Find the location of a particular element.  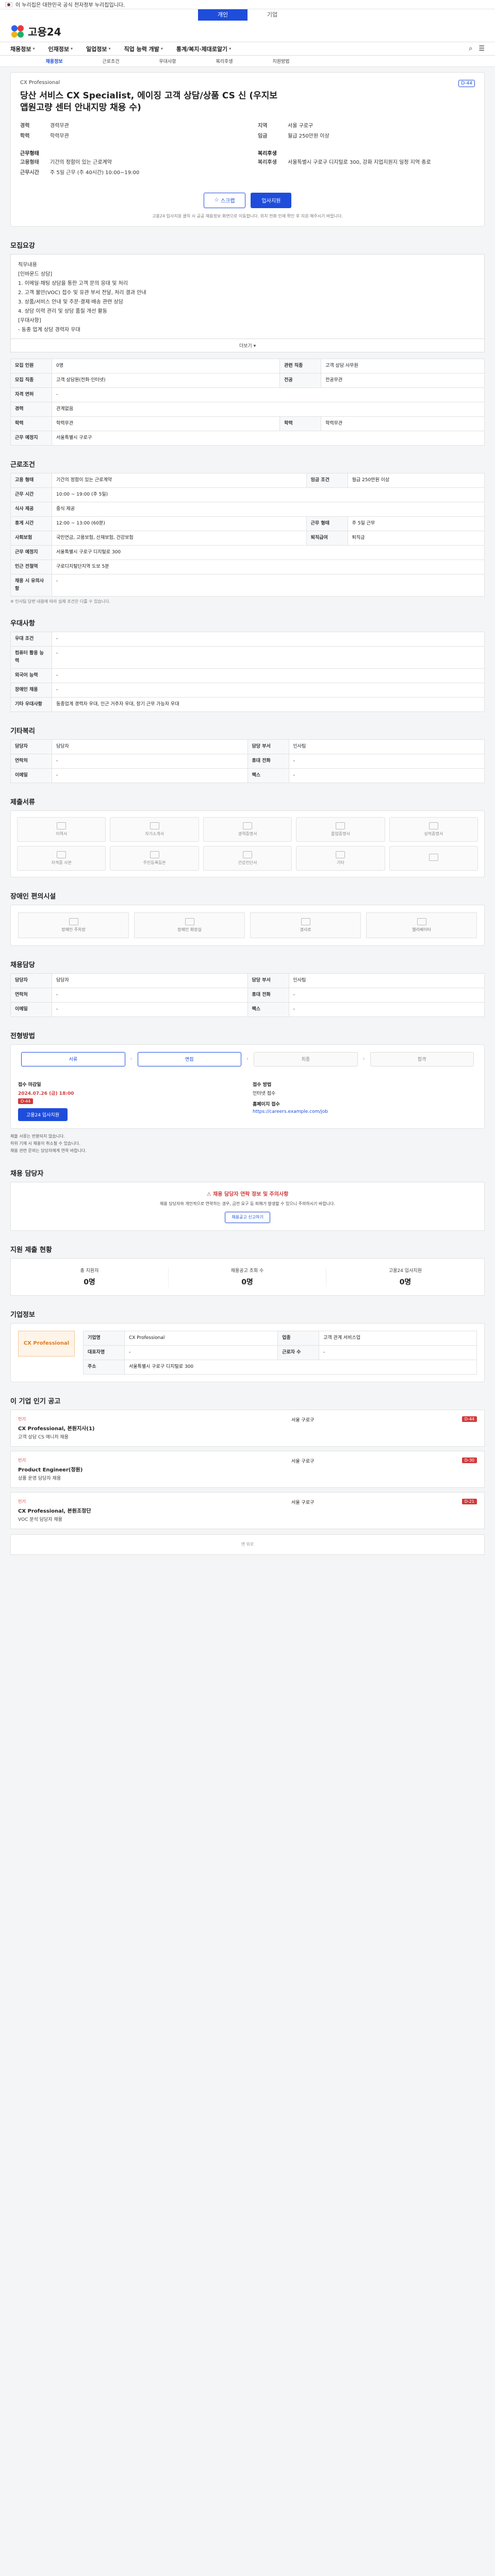

desc-line: [우대사항] is located at coordinates (29, 320).